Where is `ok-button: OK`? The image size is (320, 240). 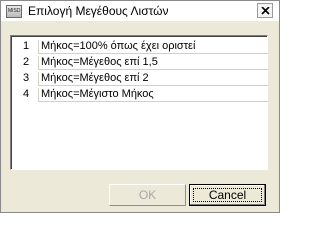 ok-button: OK is located at coordinates (147, 195).